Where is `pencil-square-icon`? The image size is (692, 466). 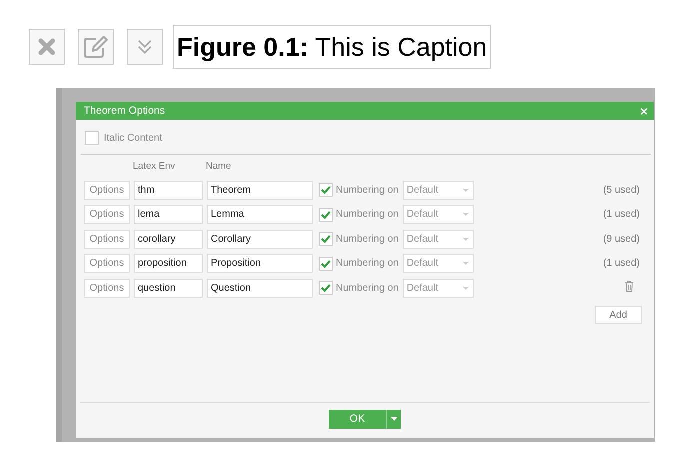
pencil-square-icon is located at coordinates (96, 47).